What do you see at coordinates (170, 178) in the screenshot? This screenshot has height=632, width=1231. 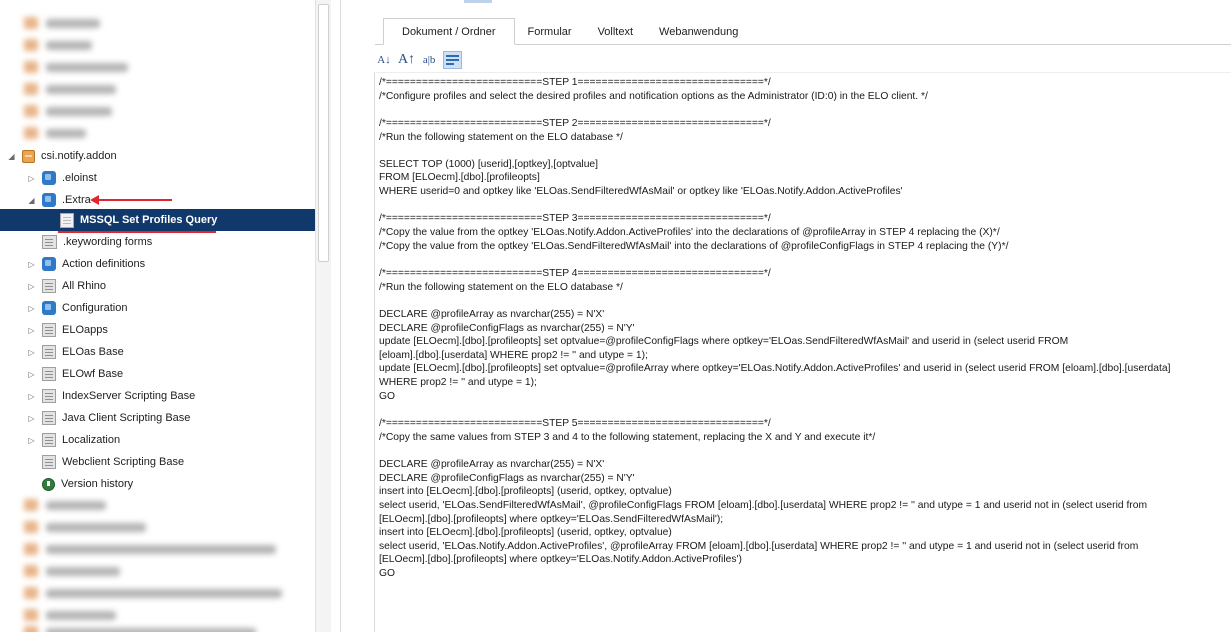 I see `tree-item-eloinst: ▷ .eloinst` at bounding box center [170, 178].